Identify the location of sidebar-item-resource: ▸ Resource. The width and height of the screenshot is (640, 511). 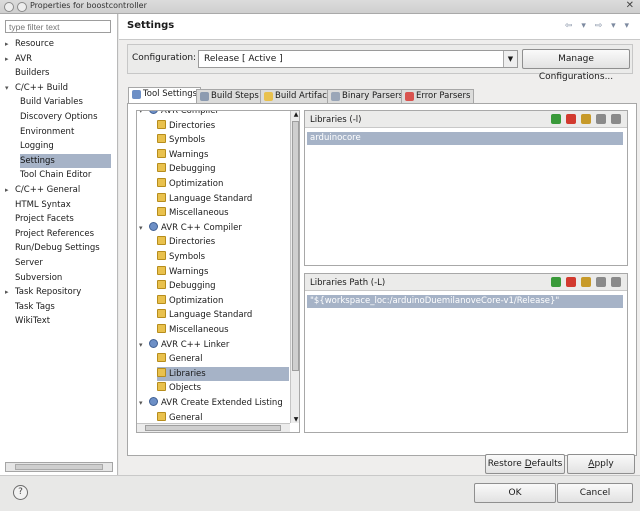
(58, 44).